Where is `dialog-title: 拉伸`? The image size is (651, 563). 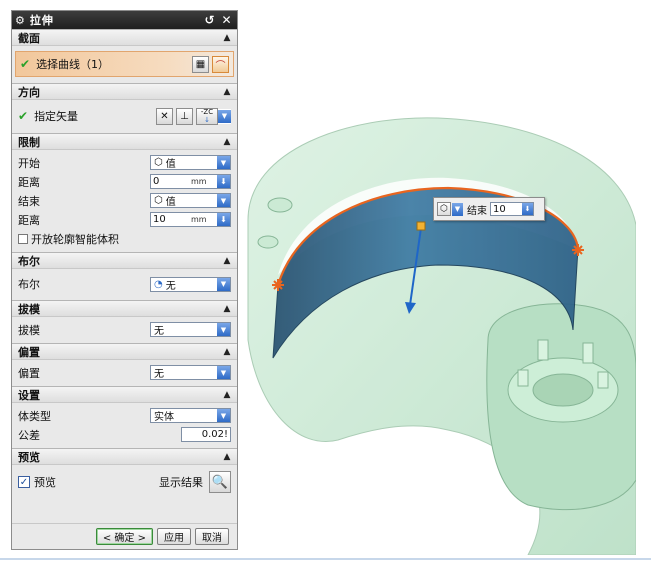 dialog-title: 拉伸 is located at coordinates (41, 20).